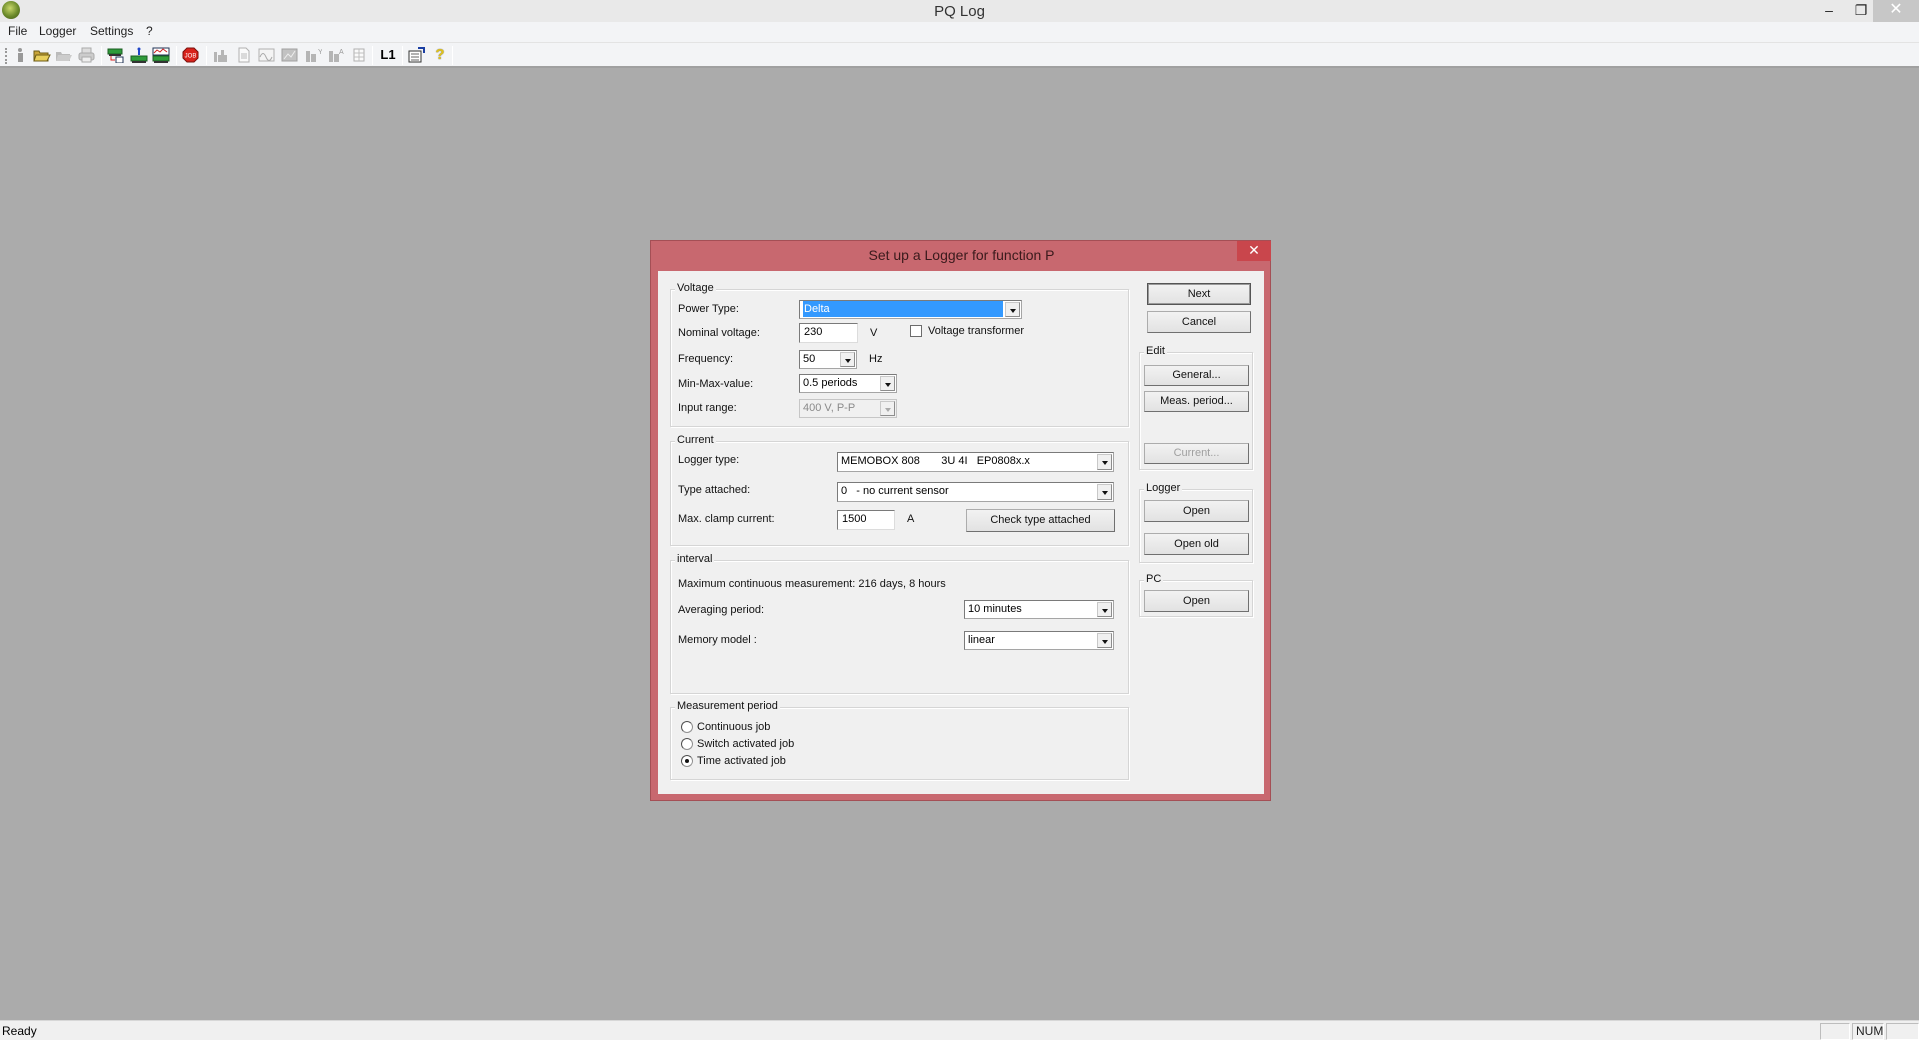 The height and width of the screenshot is (1040, 1919). What do you see at coordinates (809, 359) in the screenshot?
I see `frequency-value: 50` at bounding box center [809, 359].